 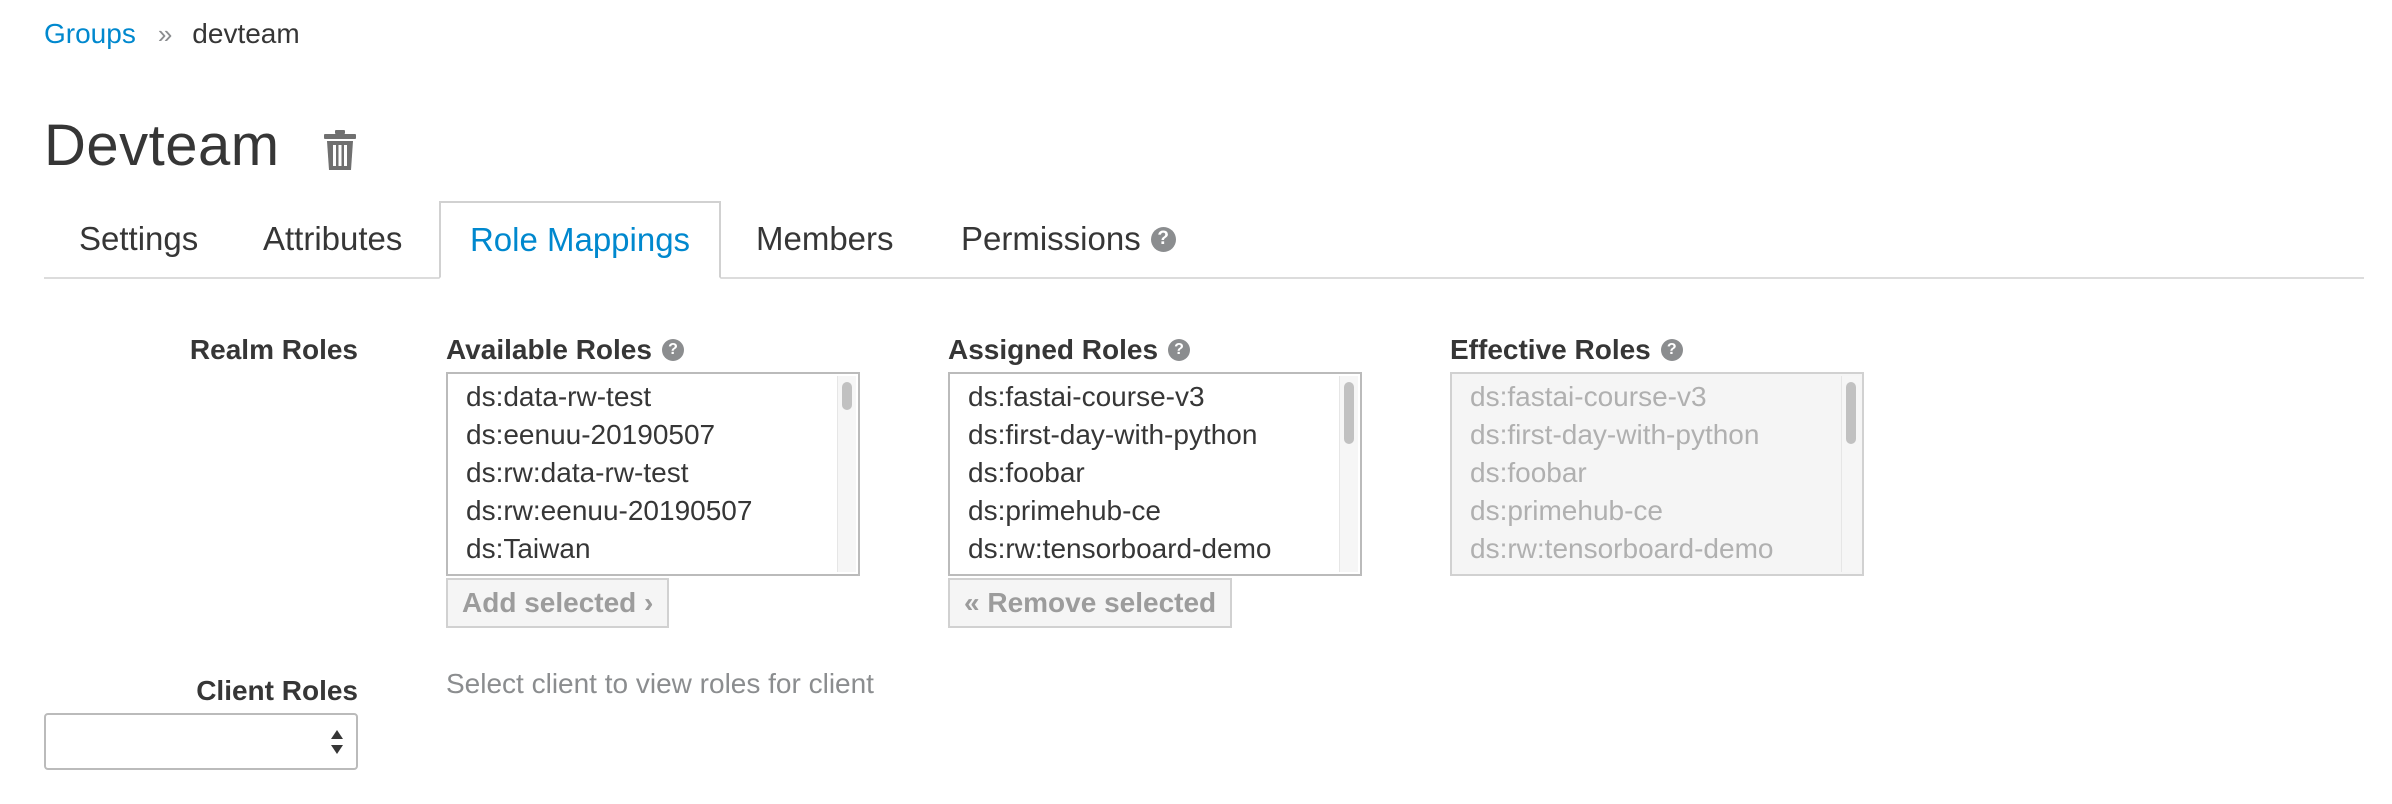 What do you see at coordinates (1053, 349) in the screenshot?
I see `assigned-roles-title: Assigned Roles` at bounding box center [1053, 349].